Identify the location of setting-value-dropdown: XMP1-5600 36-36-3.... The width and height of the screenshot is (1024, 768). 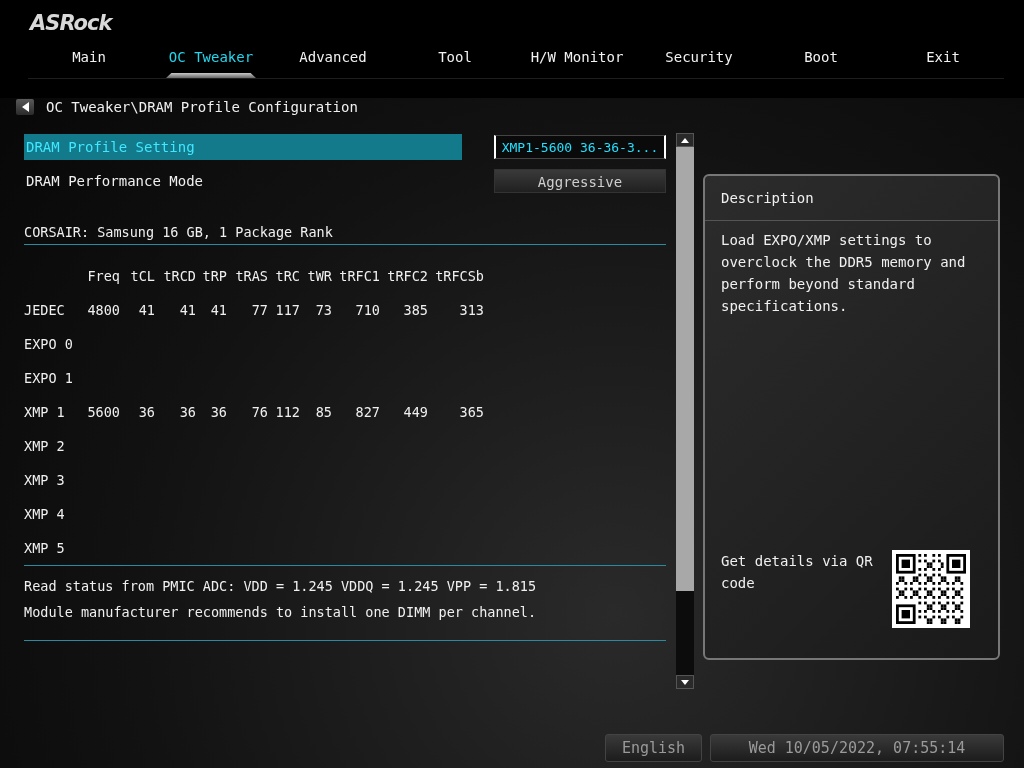
(580, 147).